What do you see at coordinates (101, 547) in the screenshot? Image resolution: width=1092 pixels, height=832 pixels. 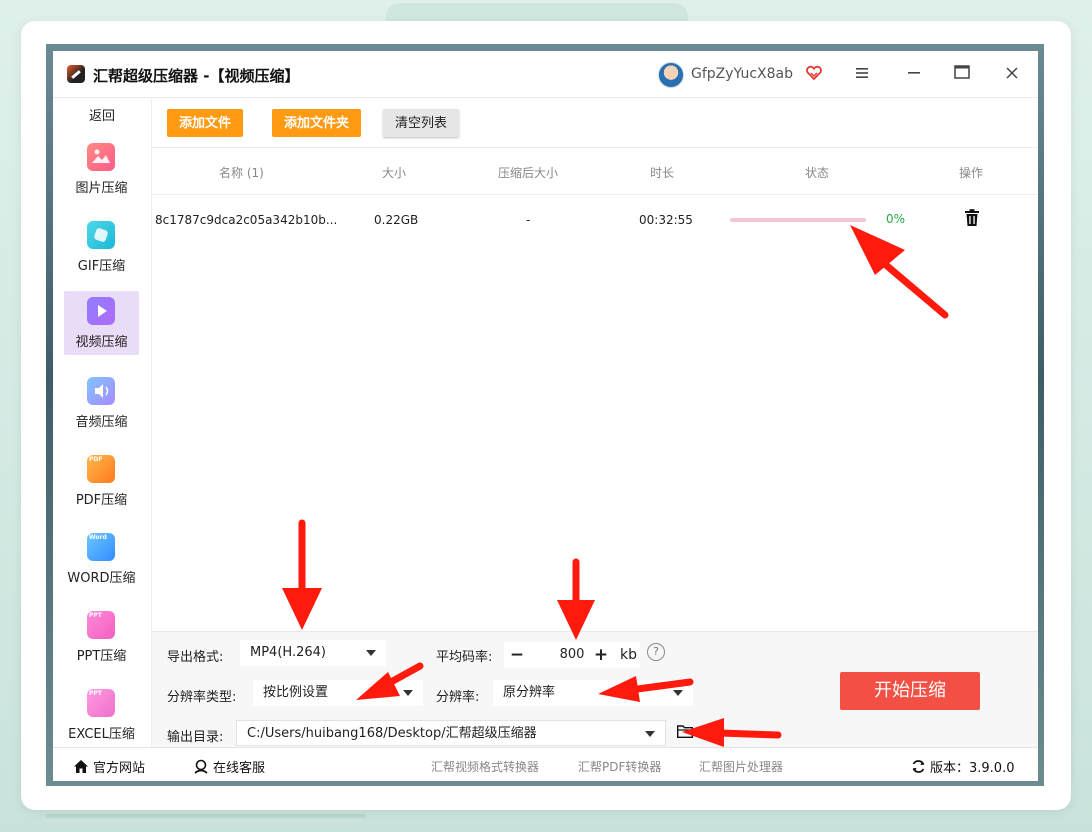 I see `word-icon: Word` at bounding box center [101, 547].